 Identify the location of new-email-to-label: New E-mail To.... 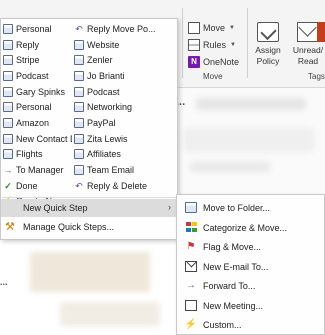
(236, 266).